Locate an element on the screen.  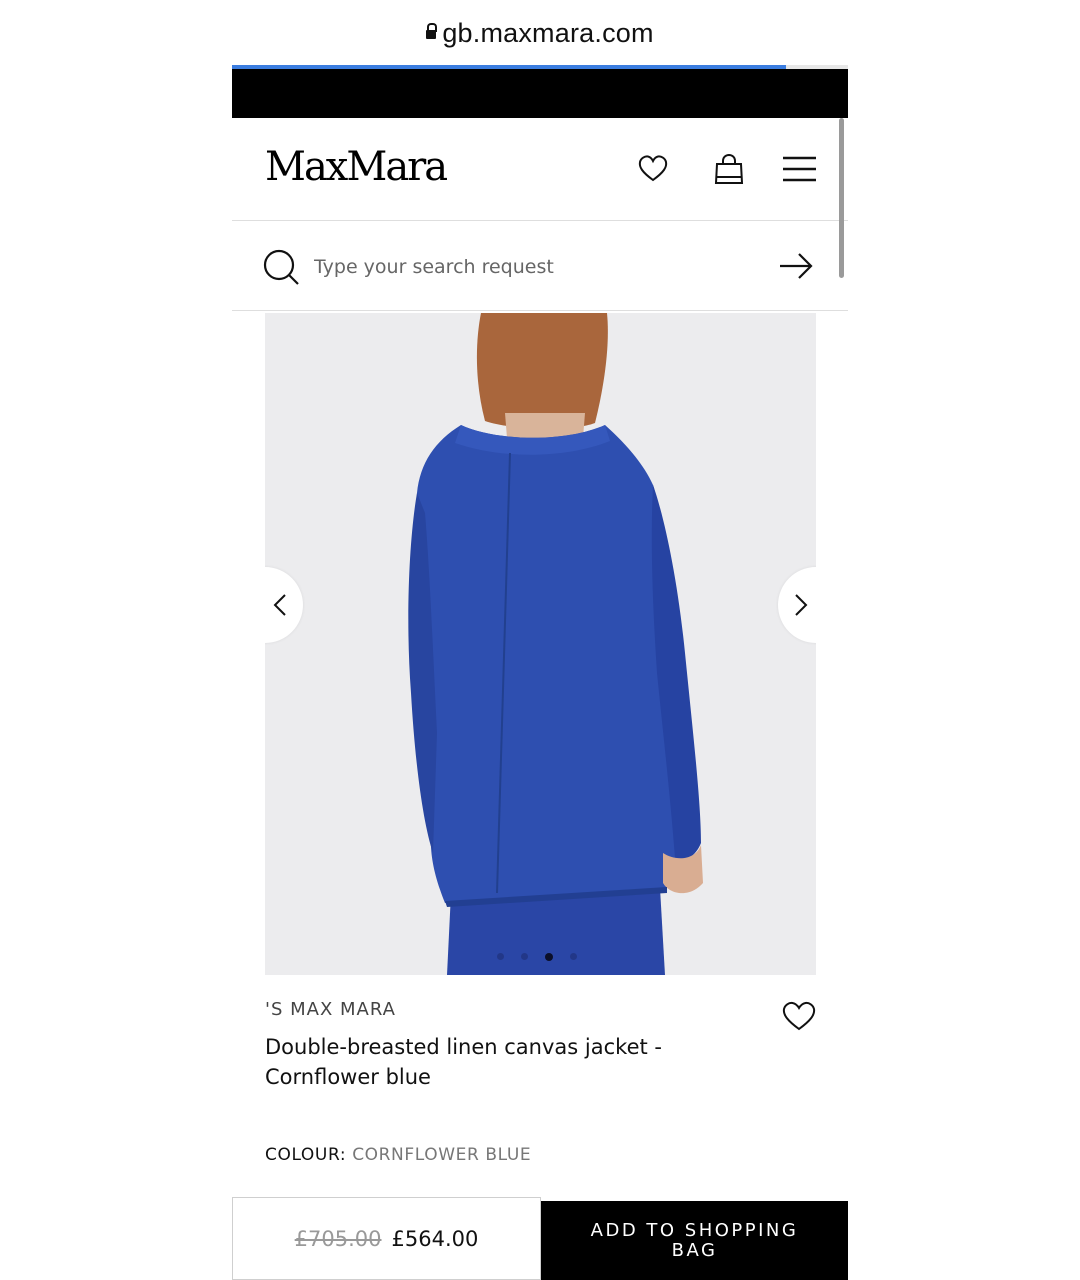
arrow-right-icon is located at coordinates (796, 266).